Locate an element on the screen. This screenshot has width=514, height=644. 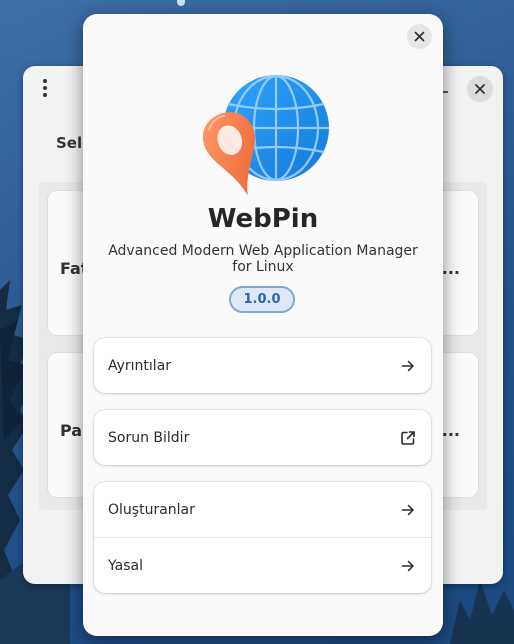
row-credits: Oluşturanlar is located at coordinates (262, 509).